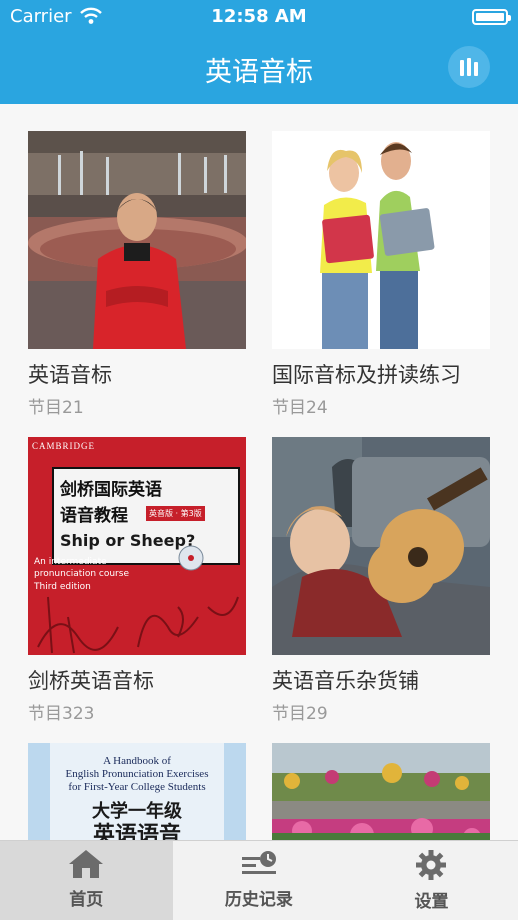 The height and width of the screenshot is (920, 518). I want to click on tab-history: 历史记录, so click(259, 880).